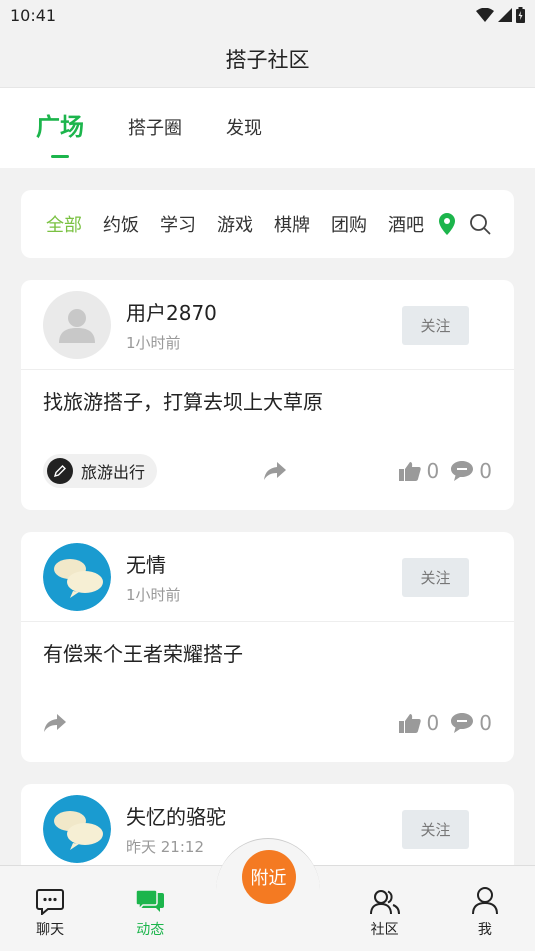 Image resolution: width=535 pixels, height=951 pixels. I want to click on category-list: 全部 约饭 学习 游戏 棋牌 团购 酒吧, so click(238, 224).